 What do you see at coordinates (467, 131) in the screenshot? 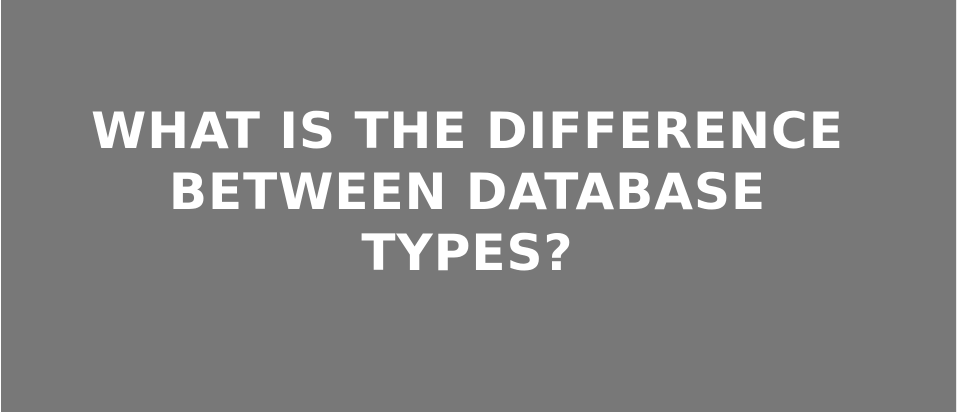
I see `headline-line-1: WHAT IS THE DIFFERENCE` at bounding box center [467, 131].